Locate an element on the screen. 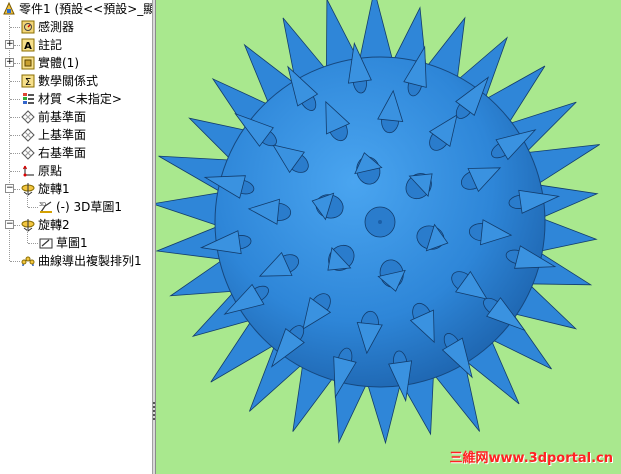  svg-text: A is located at coordinates (28, 46).